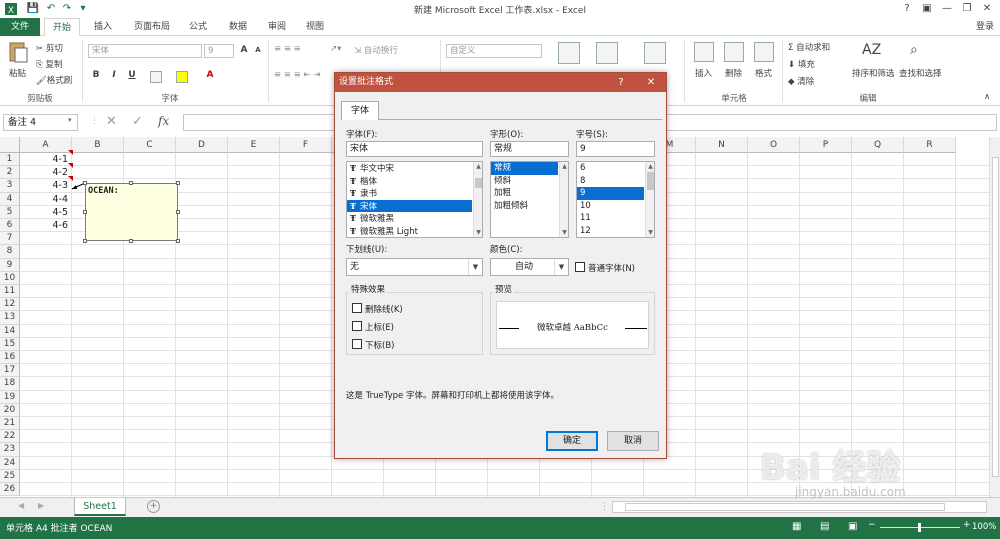 Image resolution: width=1000 pixels, height=539 pixels. I want to click on font-name-list: Ŧ 华文中宋 Ŧ 楷体 Ŧ 隶书 Ŧ 宋体 Ŧ 微软雅黑 Ŧ 微软雅黑 Light ▲ ▼, so click(414, 199).